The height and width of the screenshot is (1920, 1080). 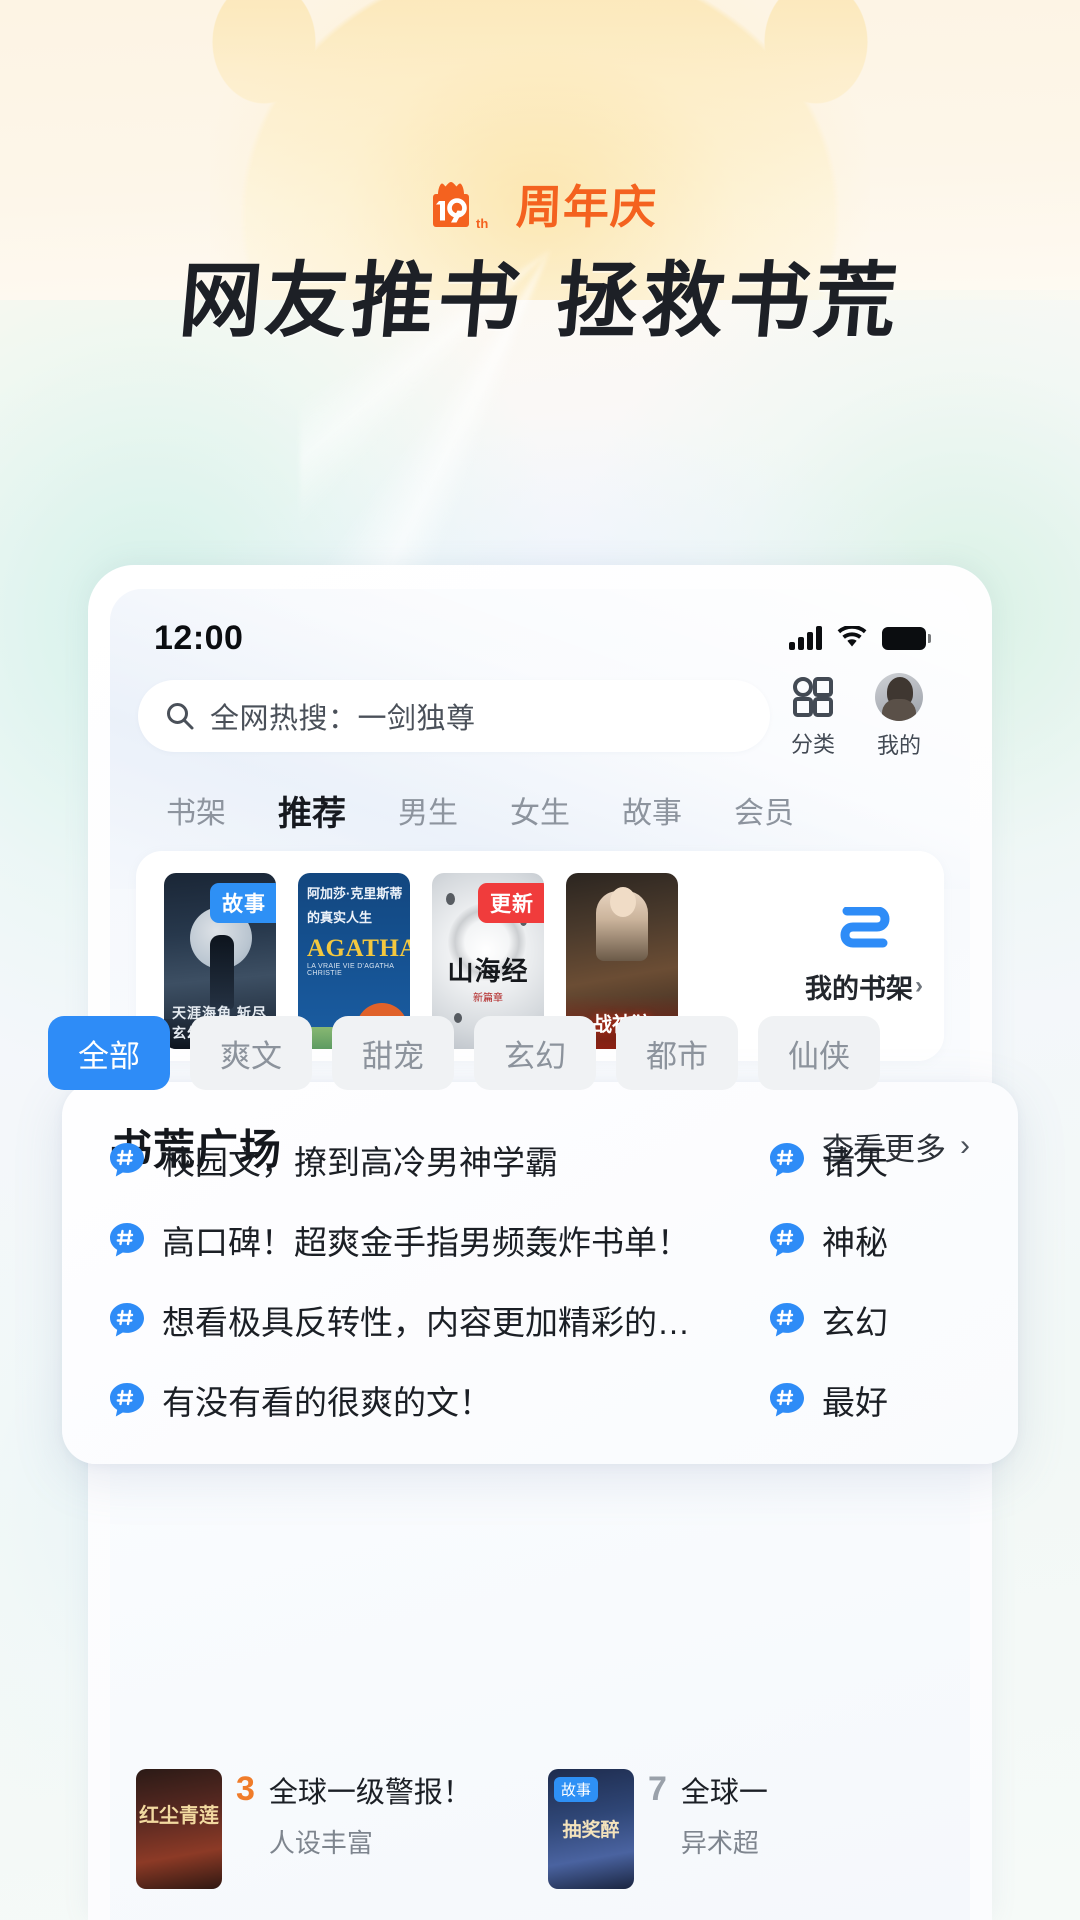 I want to click on tab-male: 男生, so click(x=428, y=810).